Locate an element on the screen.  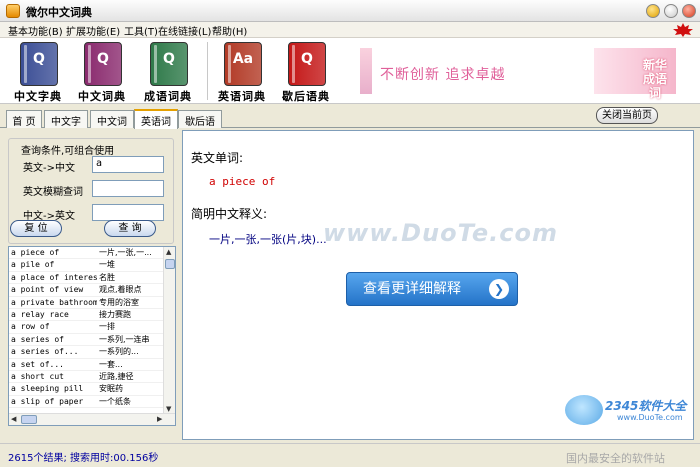
word-label: 英文单词: is located at coordinates (217, 158).